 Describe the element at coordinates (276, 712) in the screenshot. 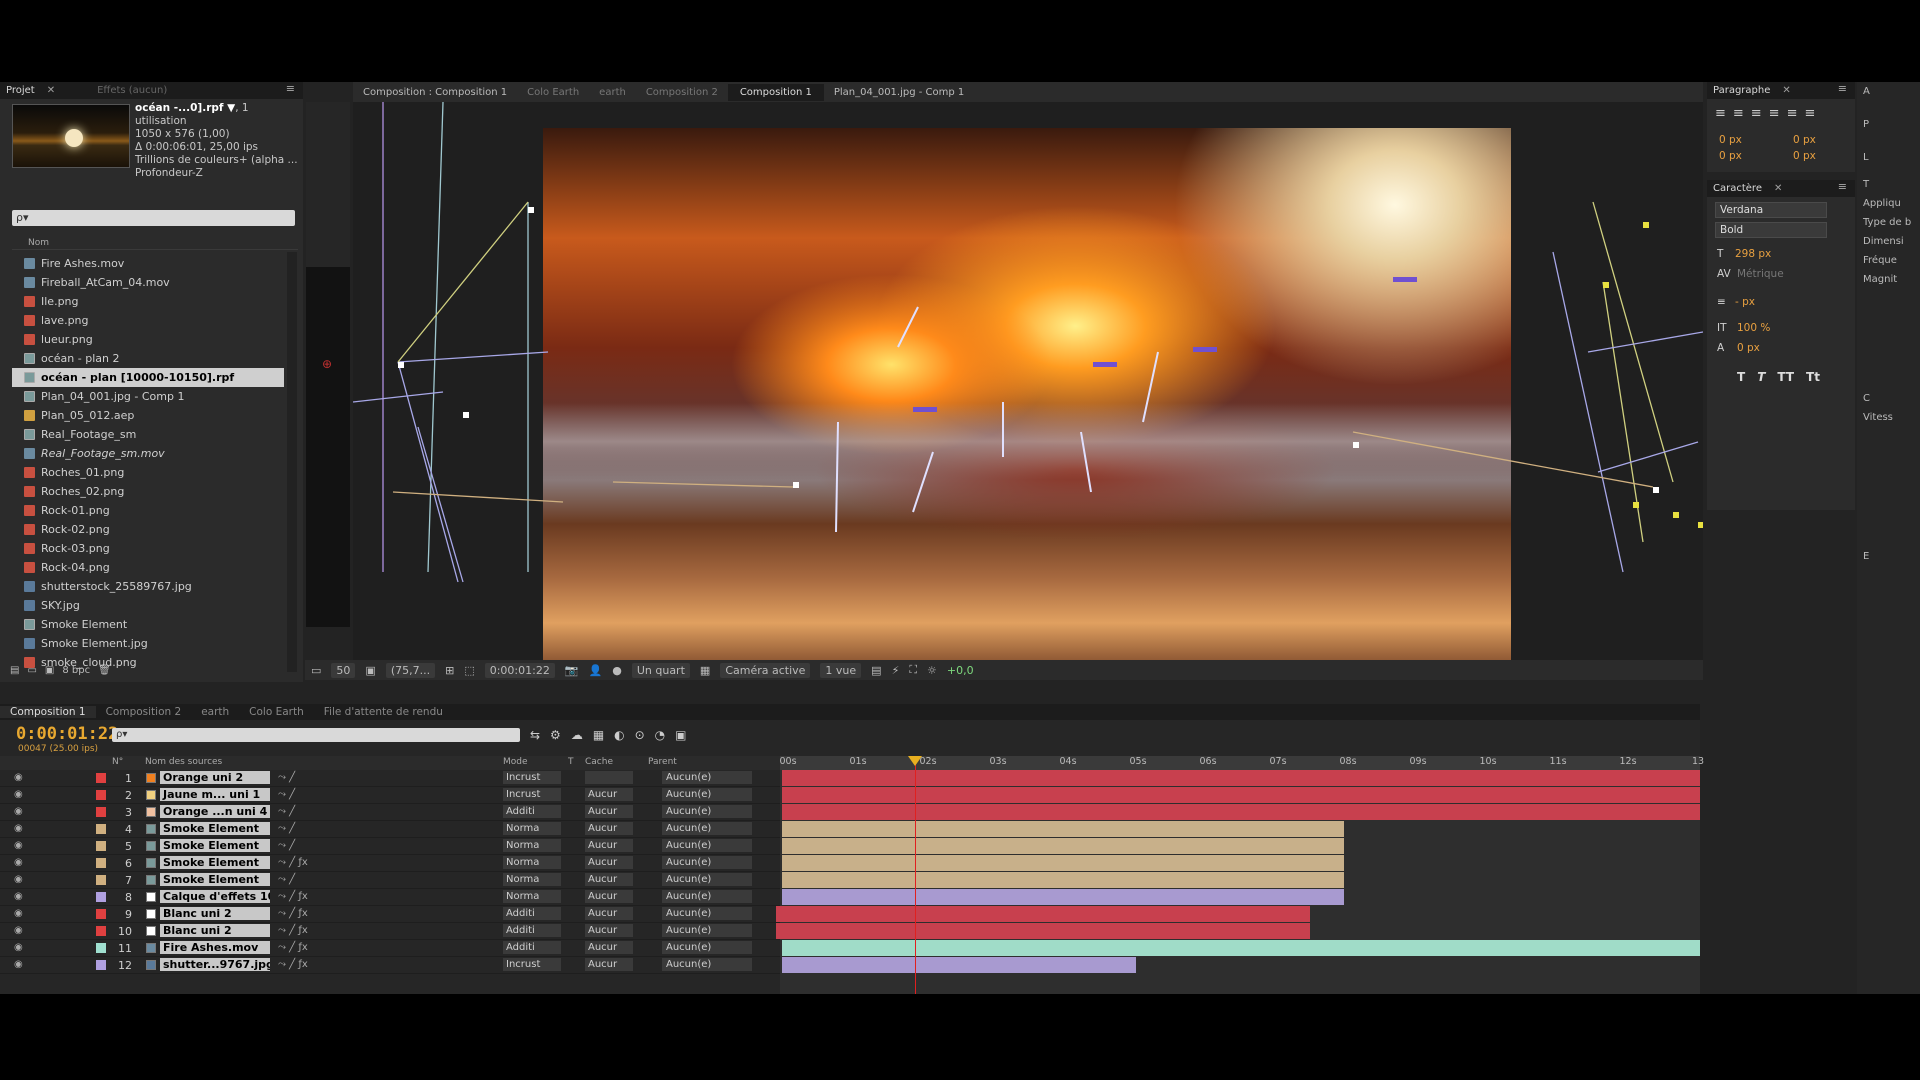

I see `tl-tab-colo-earth: Colo Earth` at that location.